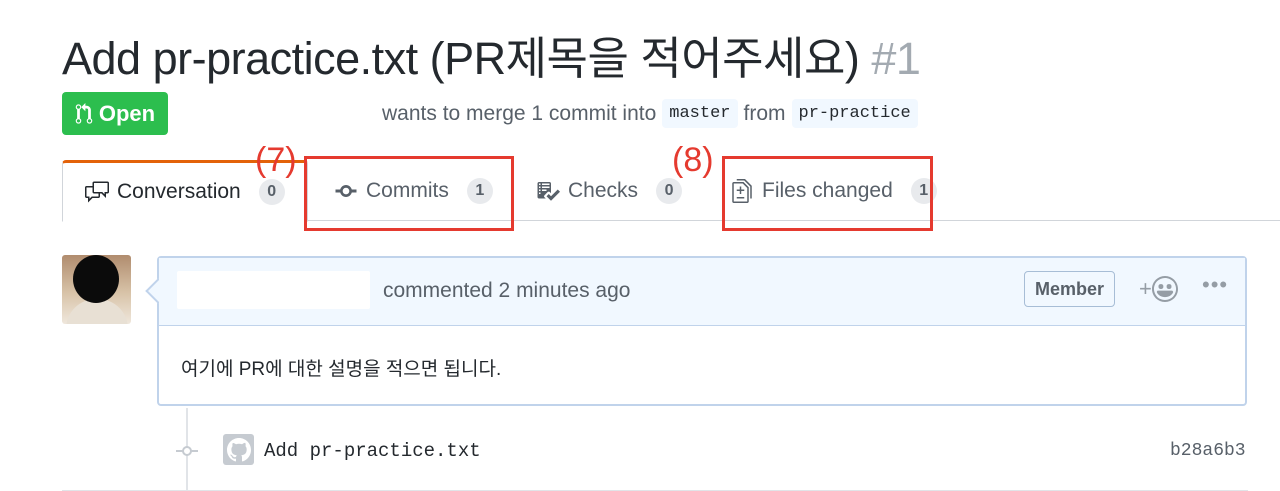  Describe the element at coordinates (603, 190) in the screenshot. I see `tab-checks-label: Checks` at that location.